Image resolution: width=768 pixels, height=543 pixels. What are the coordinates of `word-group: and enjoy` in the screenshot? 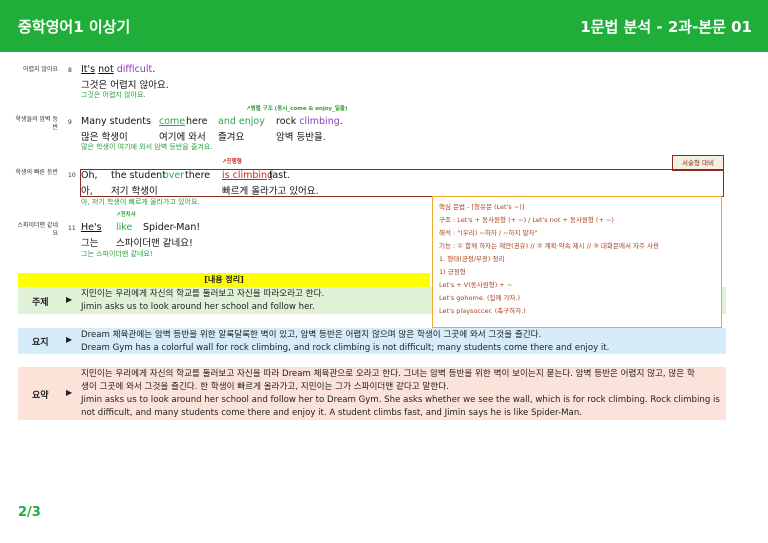 It's located at (241, 121).